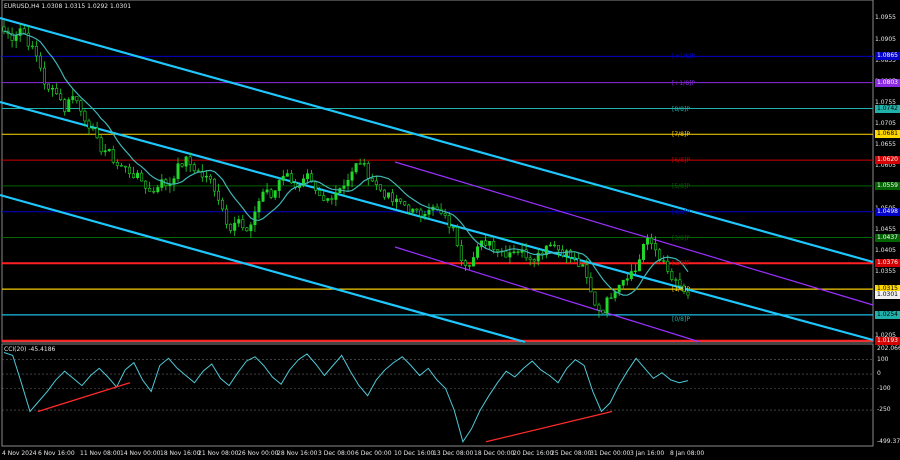  What do you see at coordinates (887, 295) in the screenshot?
I see `price-marker-box: 1.0301` at bounding box center [887, 295].